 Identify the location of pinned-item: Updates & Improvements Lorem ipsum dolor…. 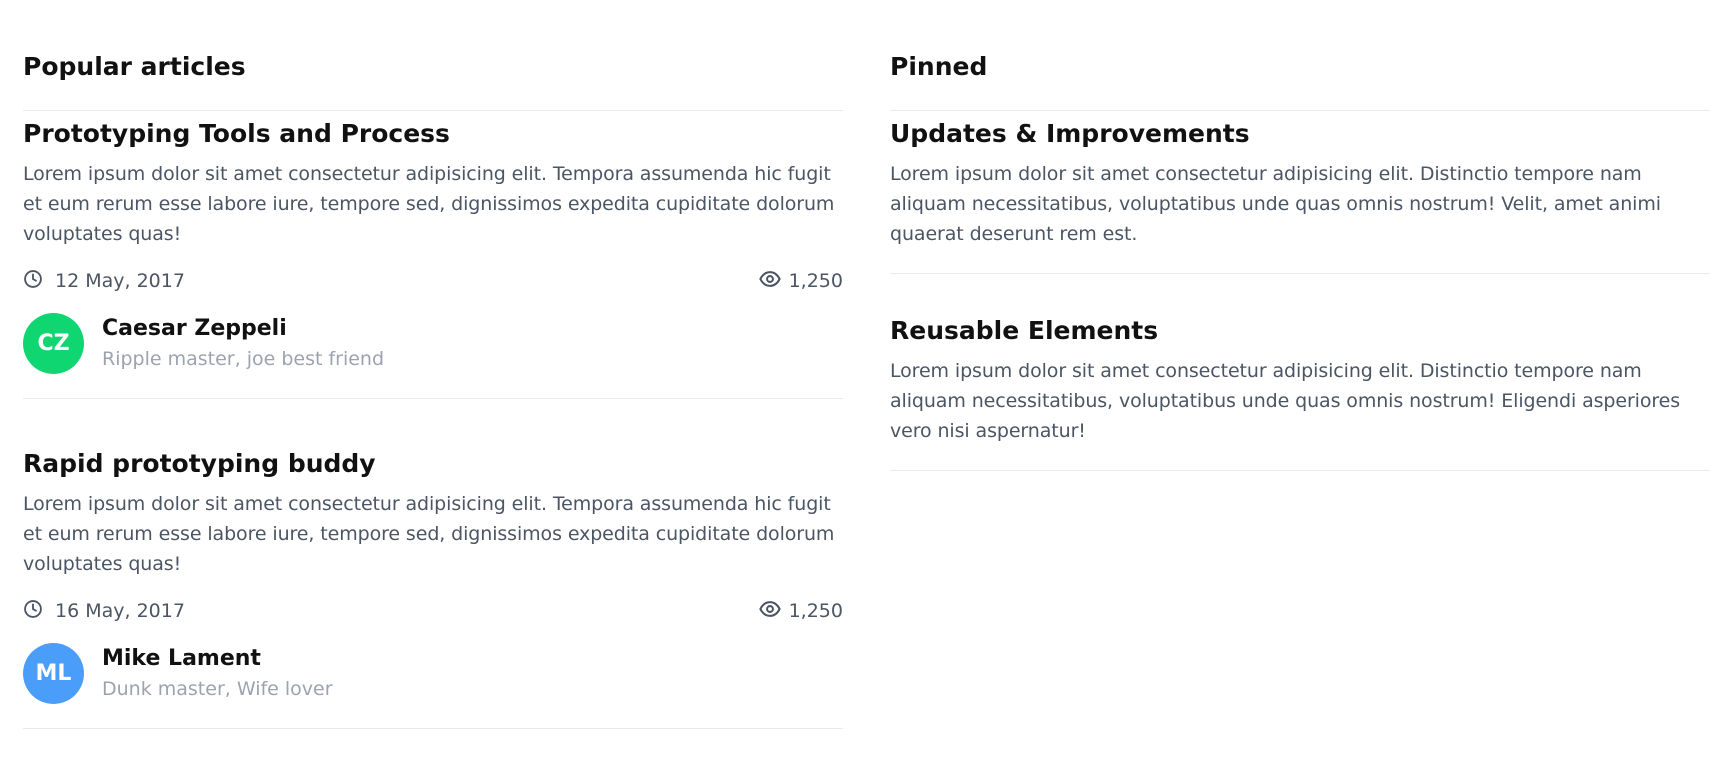
(1300, 180).